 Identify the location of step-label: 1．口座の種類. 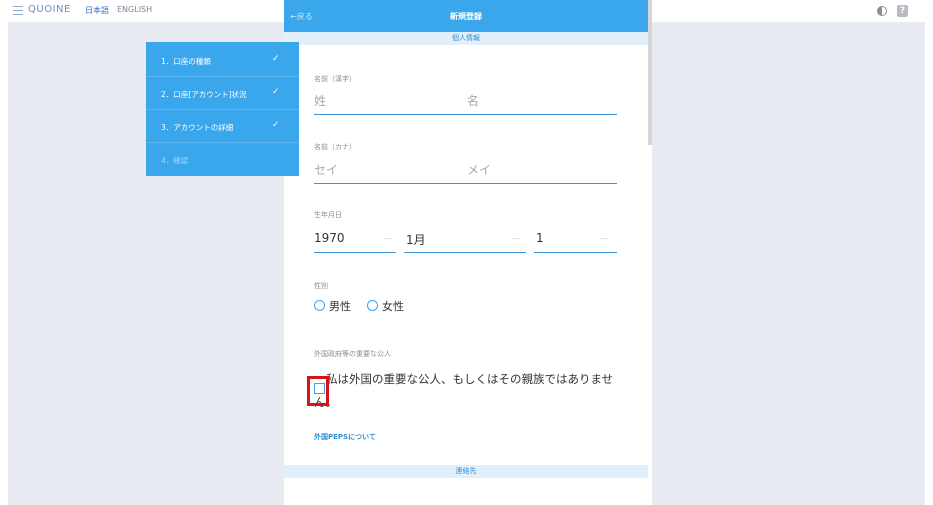
(186, 61).